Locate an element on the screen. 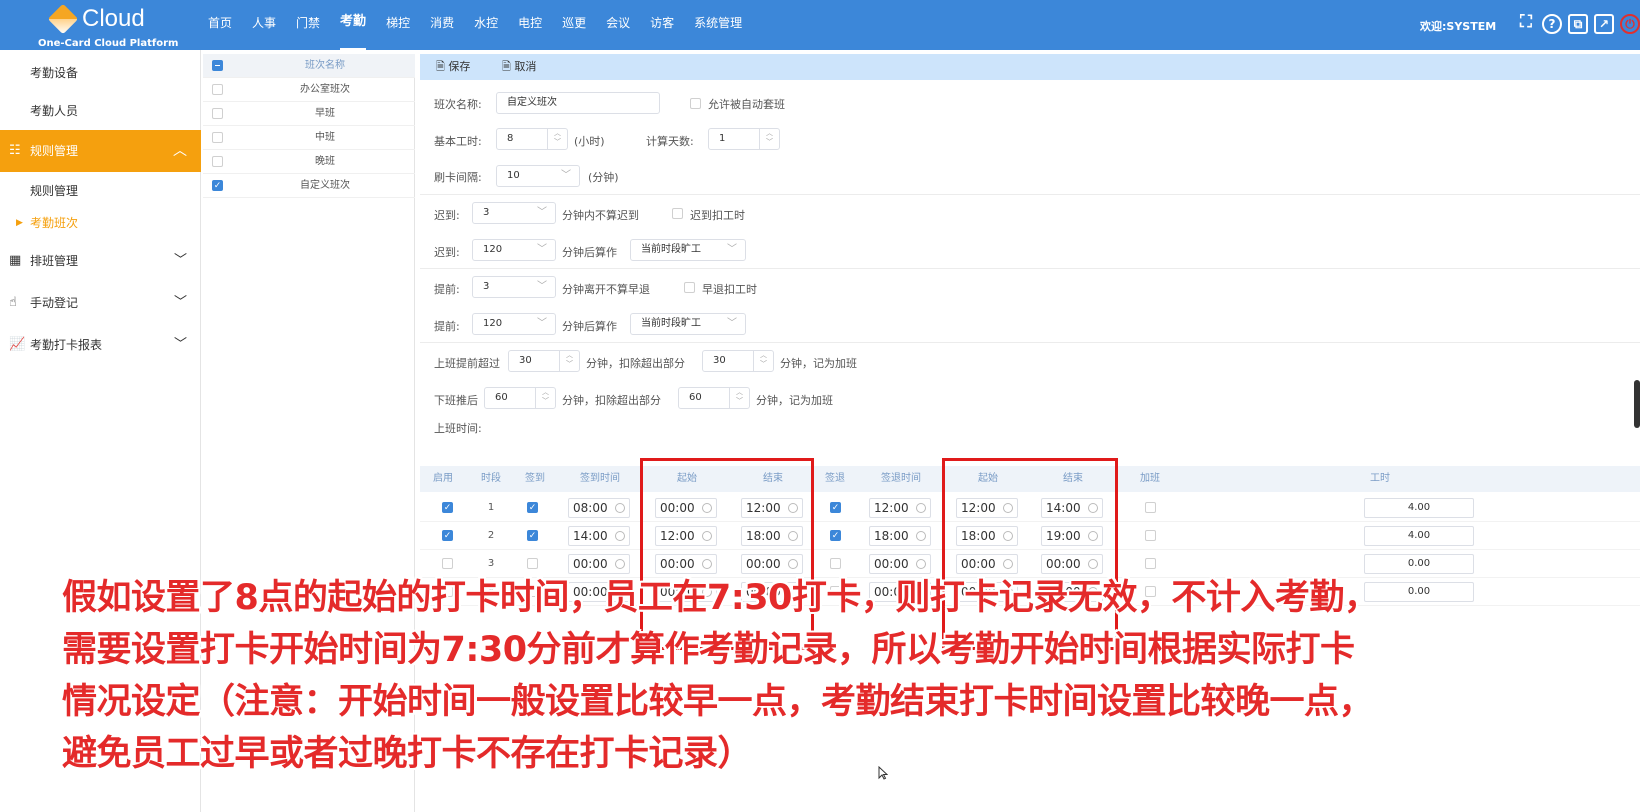  checkin-time-input: 14:00 is located at coordinates (599, 536).